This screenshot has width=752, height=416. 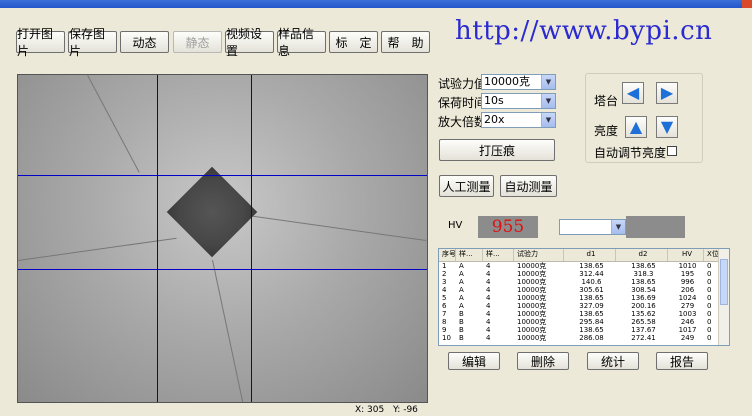 I want to click on table-cell: 286.08, so click(x=591, y=338).